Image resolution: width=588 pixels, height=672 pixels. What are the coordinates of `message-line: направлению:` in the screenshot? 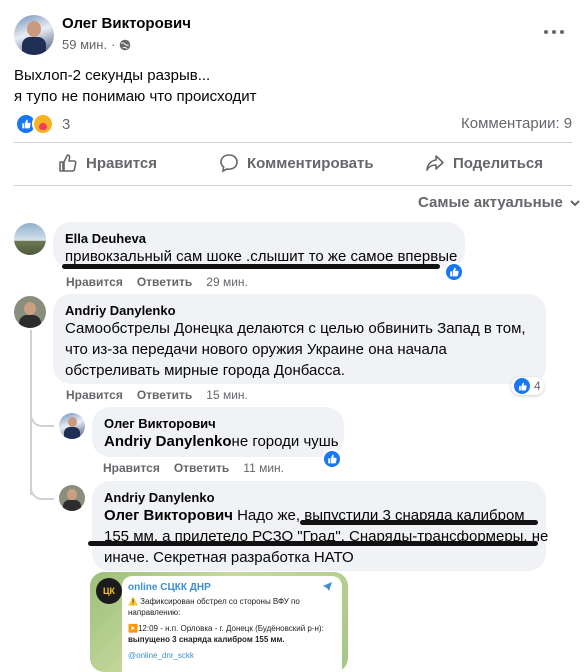 It's located at (154, 612).